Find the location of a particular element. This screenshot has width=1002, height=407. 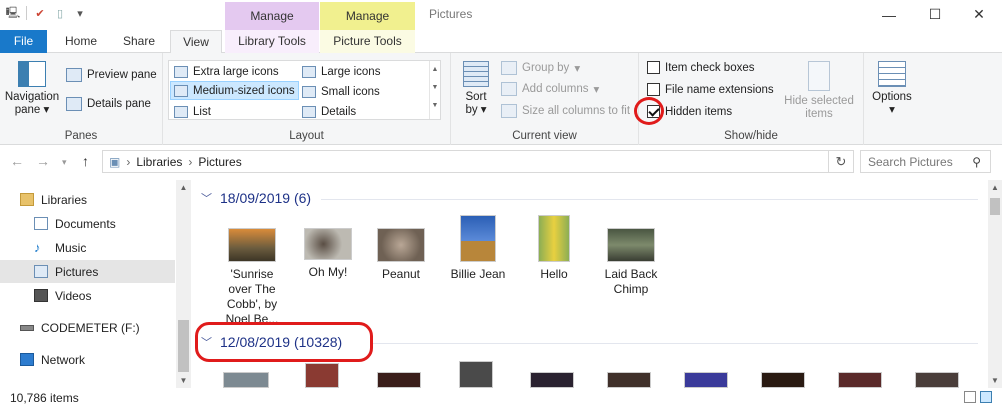

file-tile: Hello is located at coordinates (554, 248).